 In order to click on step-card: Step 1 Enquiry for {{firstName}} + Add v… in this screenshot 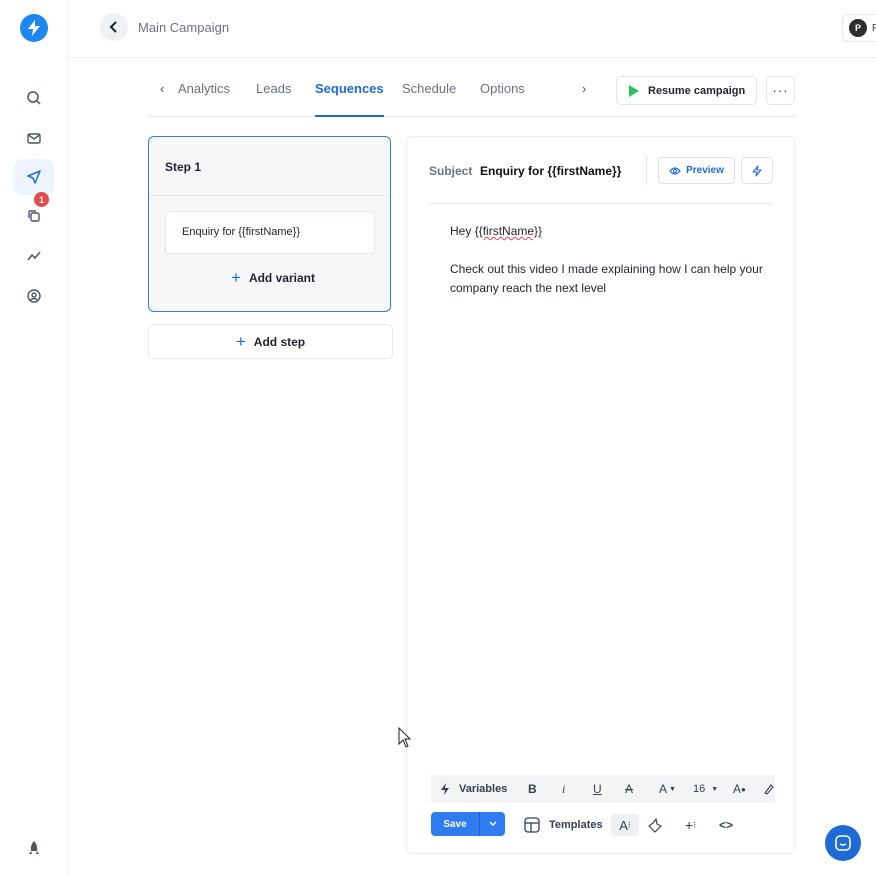, I will do `click(269, 224)`.